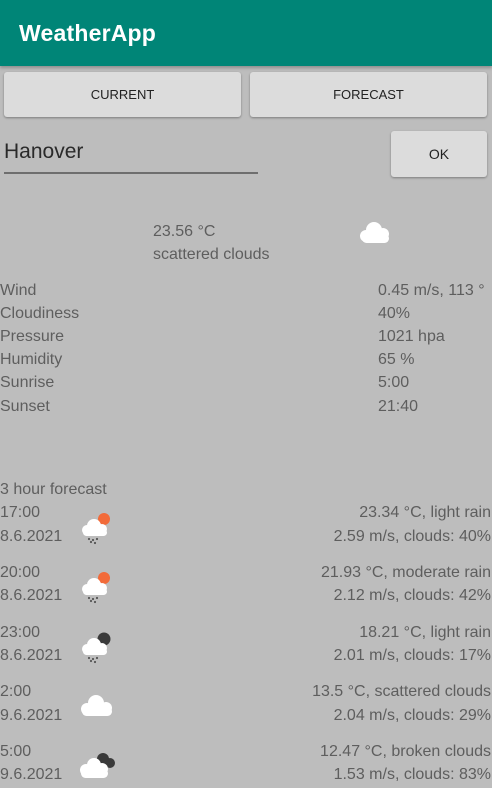  I want to click on dark-rain-cloud-icon, so click(96, 648).